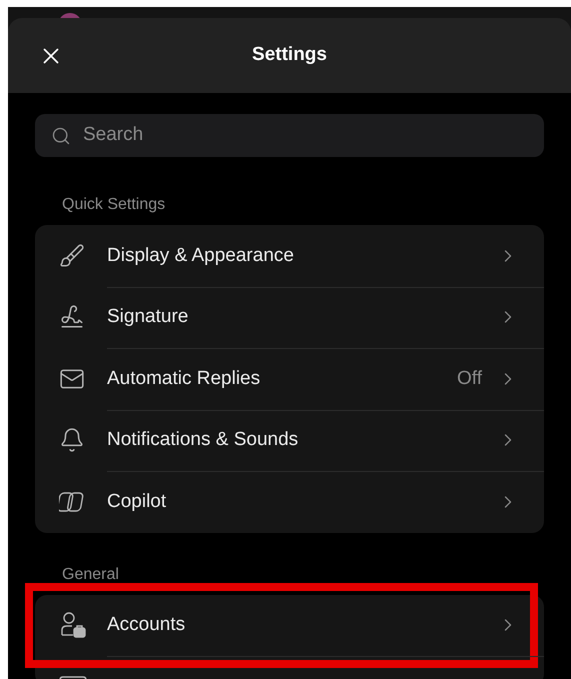 The height and width of the screenshot is (679, 571). Describe the element at coordinates (289, 440) in the screenshot. I see `settings-row: Notifications & Sounds` at that location.